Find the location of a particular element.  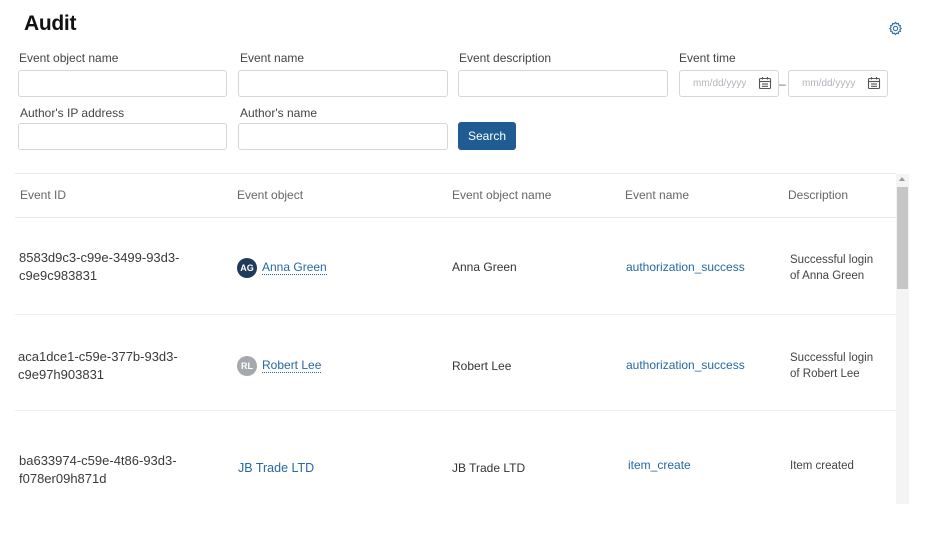

event-name-label: Event name is located at coordinates (272, 58).